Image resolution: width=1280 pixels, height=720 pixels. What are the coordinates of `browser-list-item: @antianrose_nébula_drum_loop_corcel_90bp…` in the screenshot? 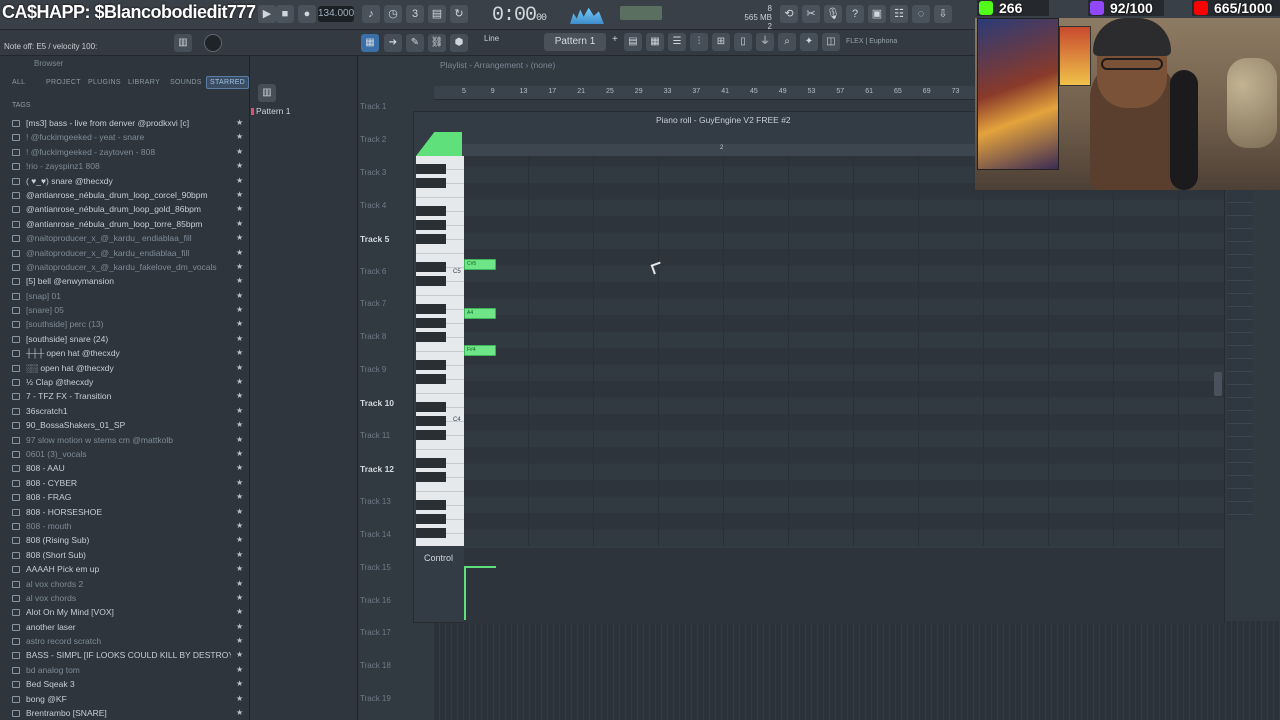 It's located at (125, 195).